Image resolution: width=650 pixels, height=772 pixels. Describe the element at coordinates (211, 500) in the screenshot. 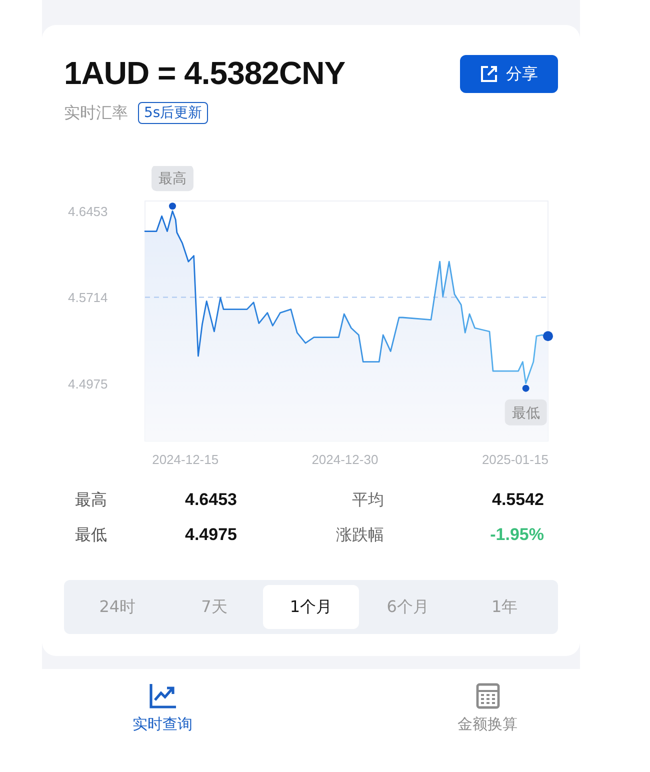

I see `stat-value: 4.6453` at that location.